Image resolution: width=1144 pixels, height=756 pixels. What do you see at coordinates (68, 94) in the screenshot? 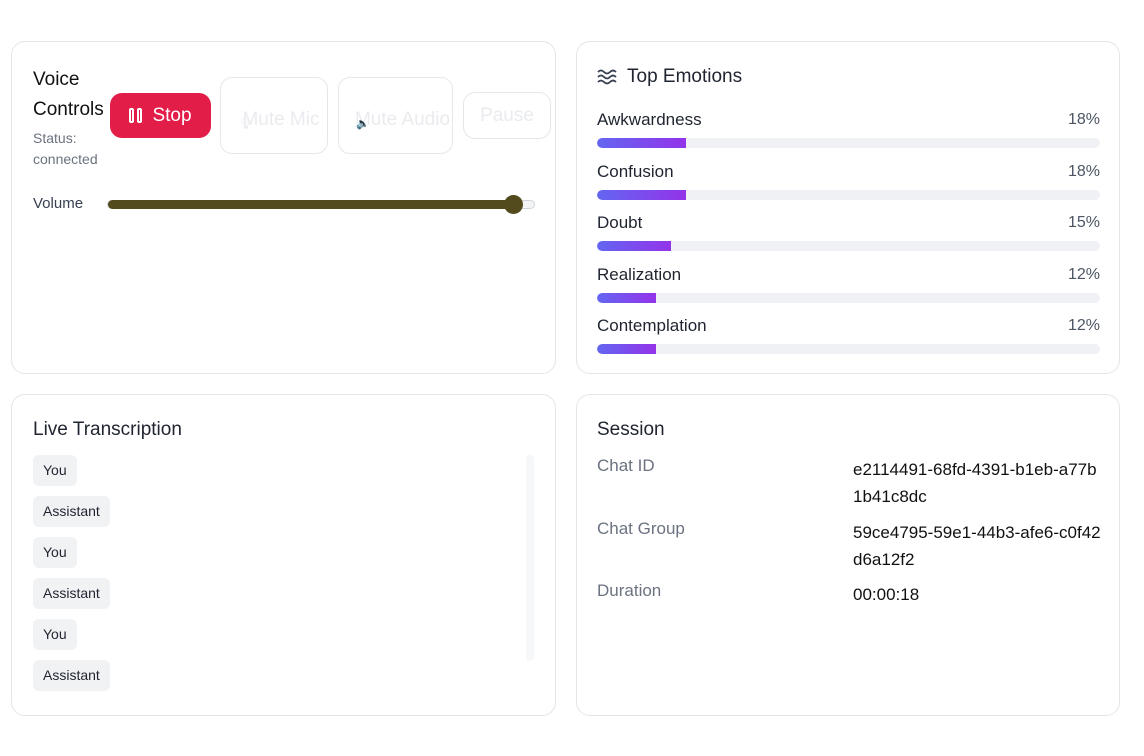
I see `voice-controls-title: Voice Controls` at bounding box center [68, 94].